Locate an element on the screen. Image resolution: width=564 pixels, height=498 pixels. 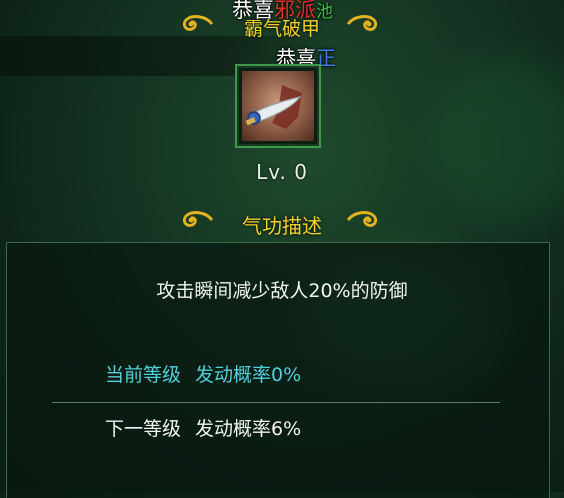
bg-glow is located at coordinates (497, 140).